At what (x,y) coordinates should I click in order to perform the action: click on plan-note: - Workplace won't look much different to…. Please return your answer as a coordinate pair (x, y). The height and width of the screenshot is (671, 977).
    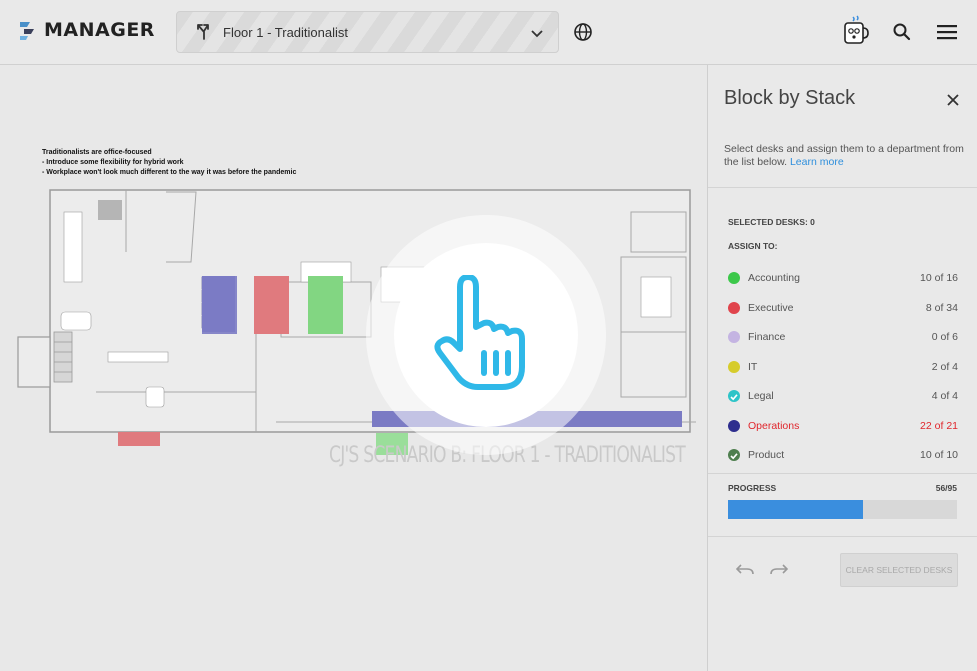
    Looking at the image, I should click on (169, 172).